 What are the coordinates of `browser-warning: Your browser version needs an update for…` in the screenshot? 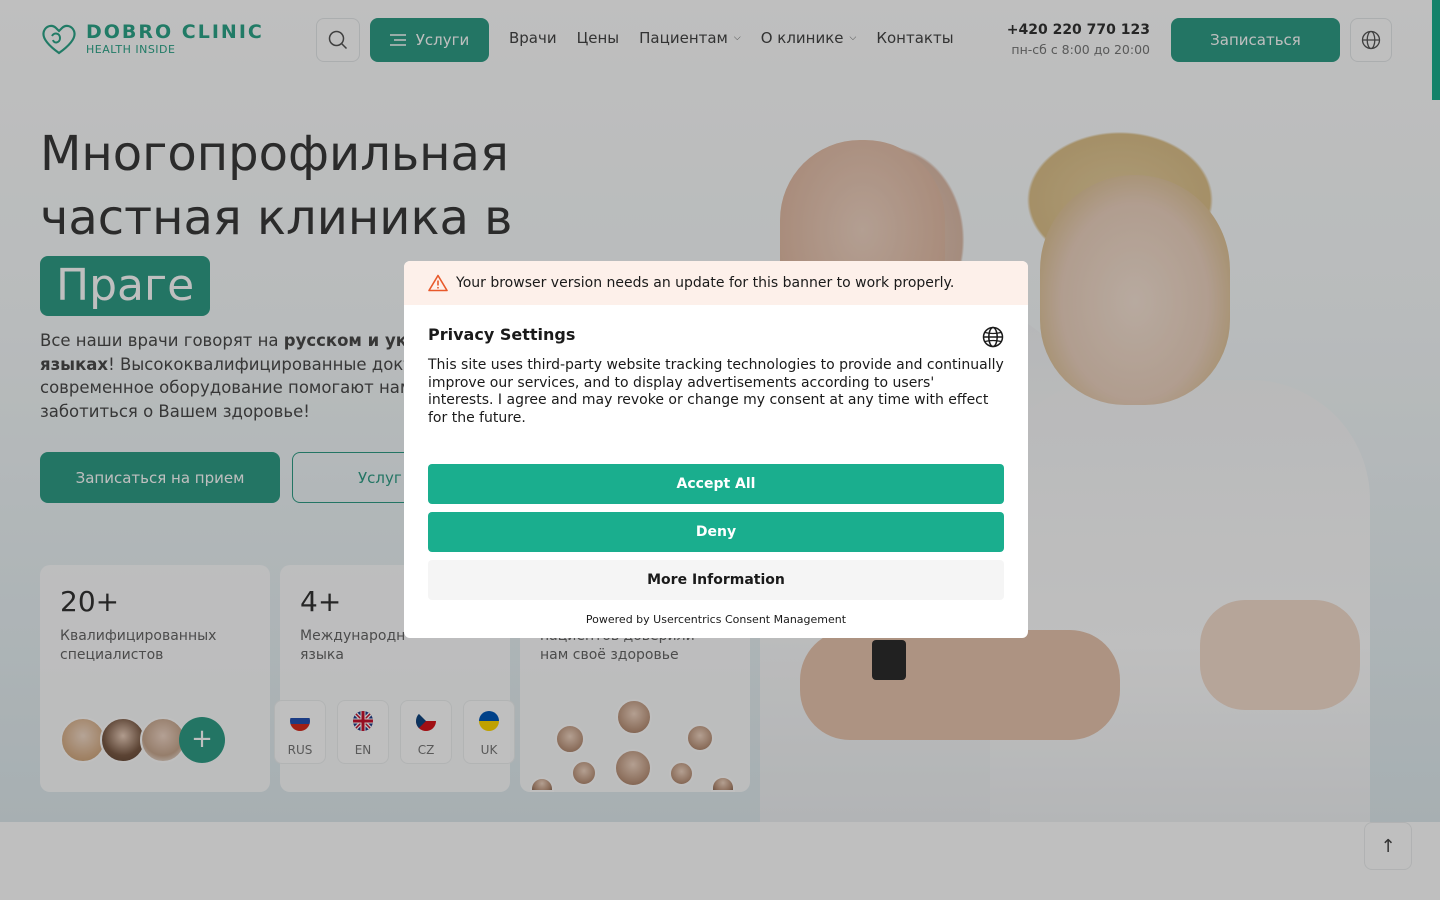 It's located at (716, 283).